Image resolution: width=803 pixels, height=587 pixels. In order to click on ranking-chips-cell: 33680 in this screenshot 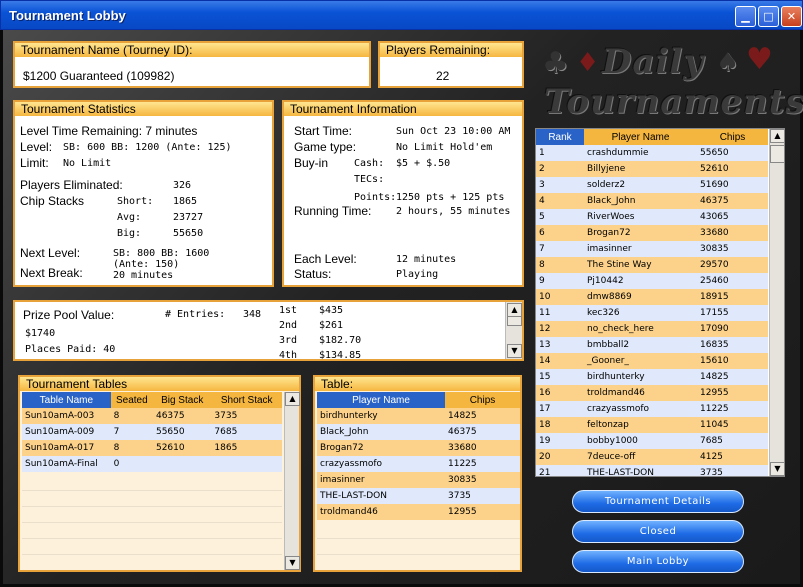, I will do `click(714, 233)`.